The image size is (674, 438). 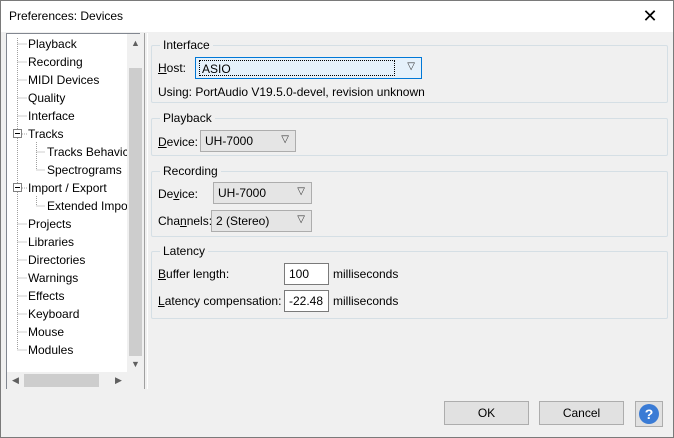 What do you see at coordinates (190, 171) in the screenshot?
I see `recording-group-label: Recording` at bounding box center [190, 171].